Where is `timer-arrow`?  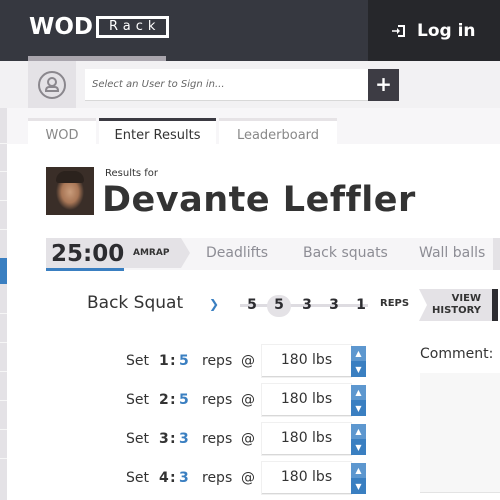
timer-arrow is located at coordinates (185, 253).